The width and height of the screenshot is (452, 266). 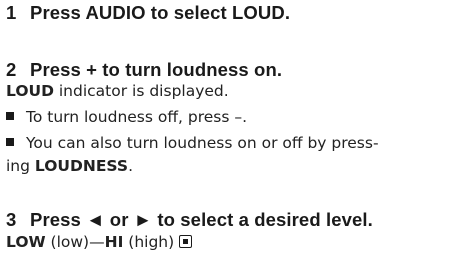 What do you see at coordinates (11, 69) in the screenshot?
I see `step-2-number: 2` at bounding box center [11, 69].